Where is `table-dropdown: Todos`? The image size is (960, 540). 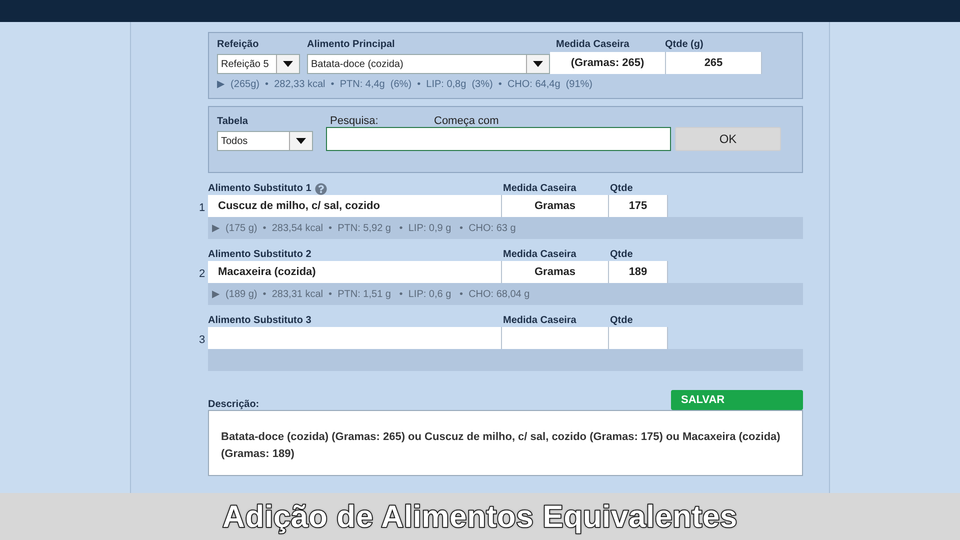 table-dropdown: Todos is located at coordinates (265, 141).